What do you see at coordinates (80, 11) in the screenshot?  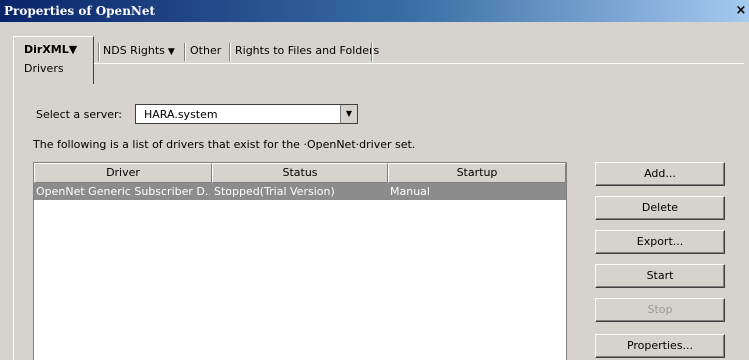 I see `window-title: Properties of OpenNet` at bounding box center [80, 11].